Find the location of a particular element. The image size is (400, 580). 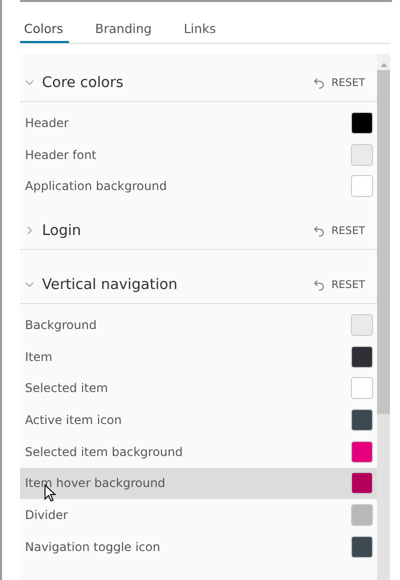

color-label: Item is located at coordinates (39, 357).